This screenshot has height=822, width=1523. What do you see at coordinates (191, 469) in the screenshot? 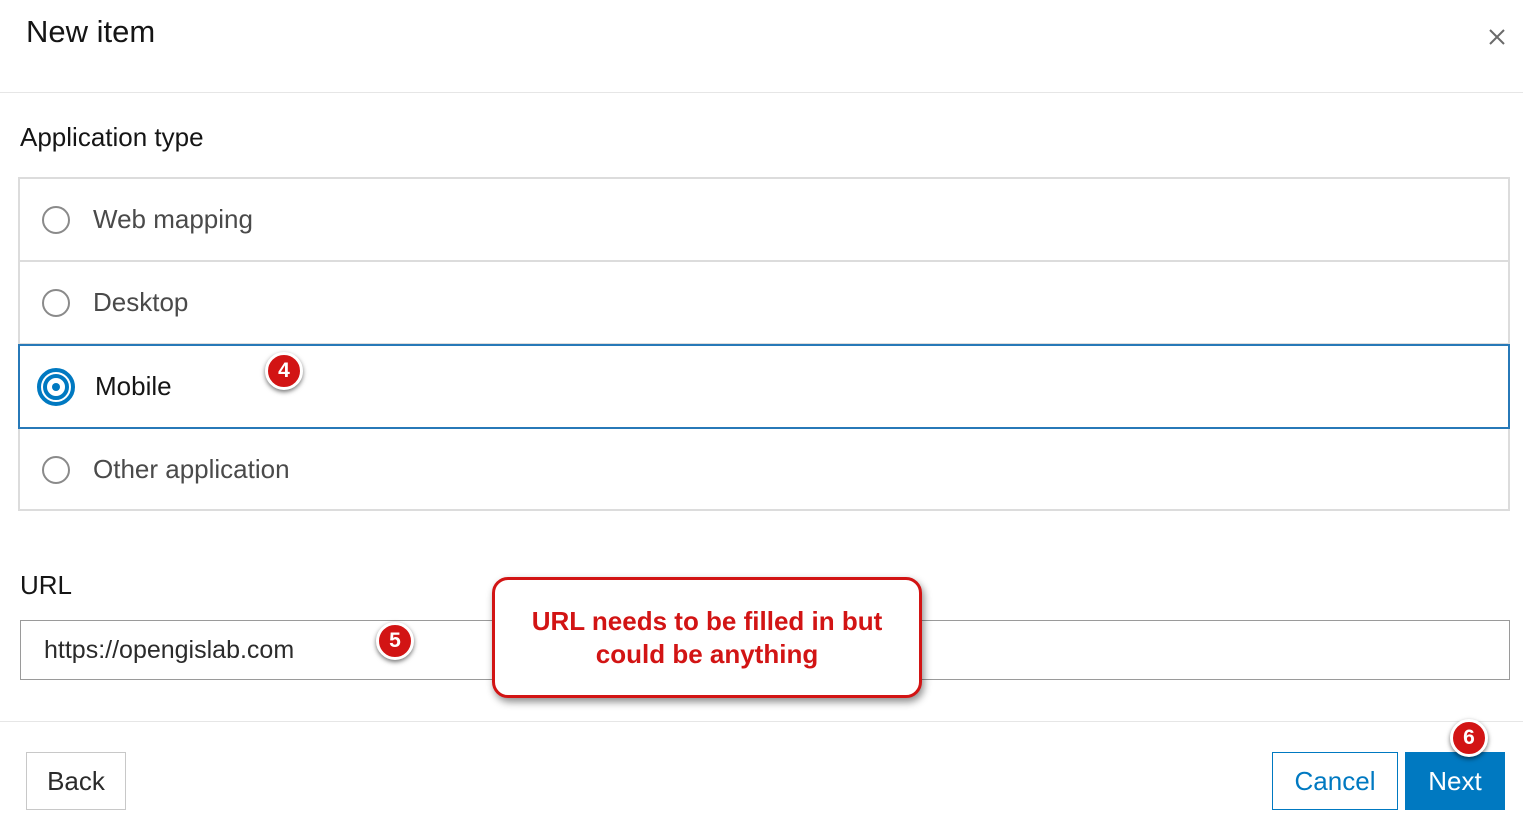
I see `radio-option-label: Other application` at bounding box center [191, 469].